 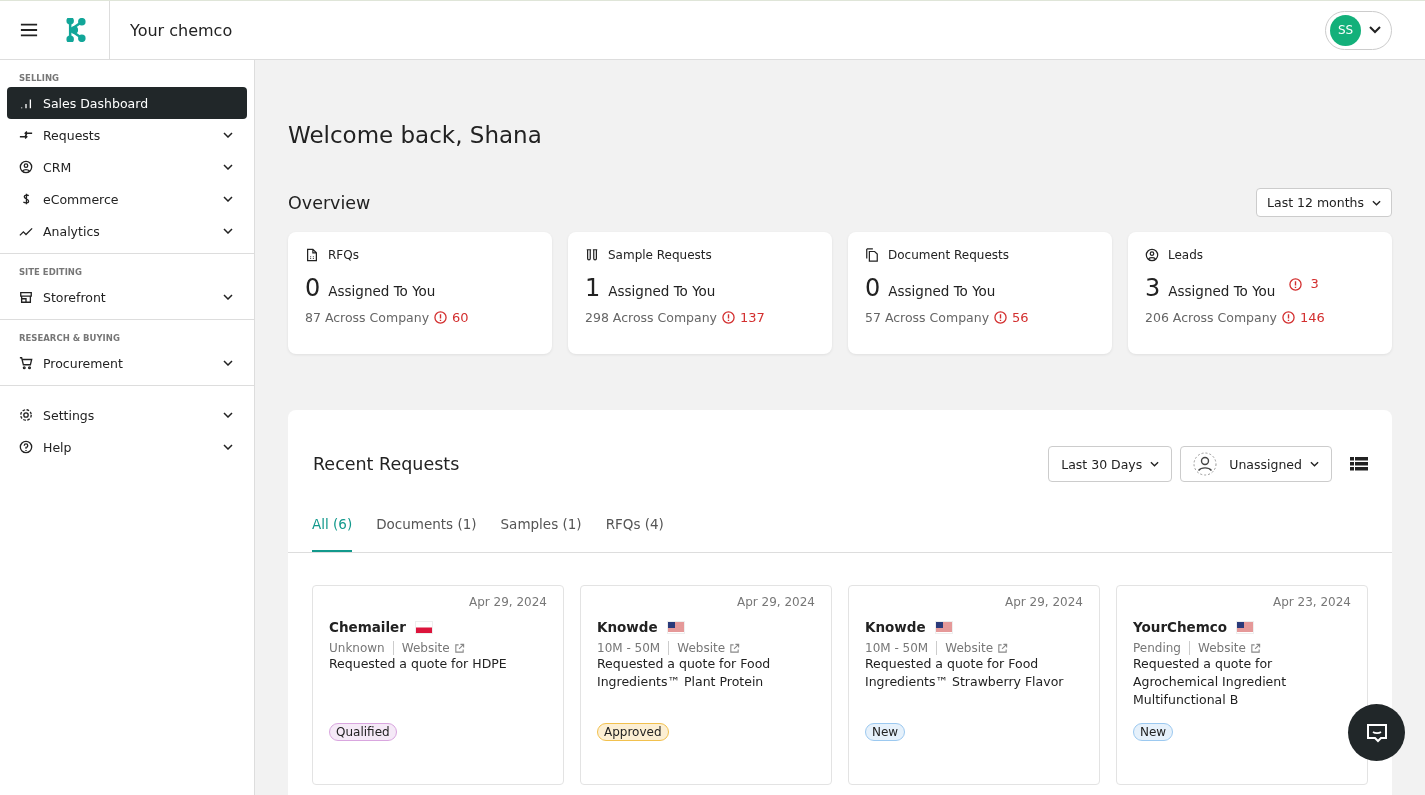 What do you see at coordinates (651, 317) in the screenshot?
I see `company-count: 298 Across Company` at bounding box center [651, 317].